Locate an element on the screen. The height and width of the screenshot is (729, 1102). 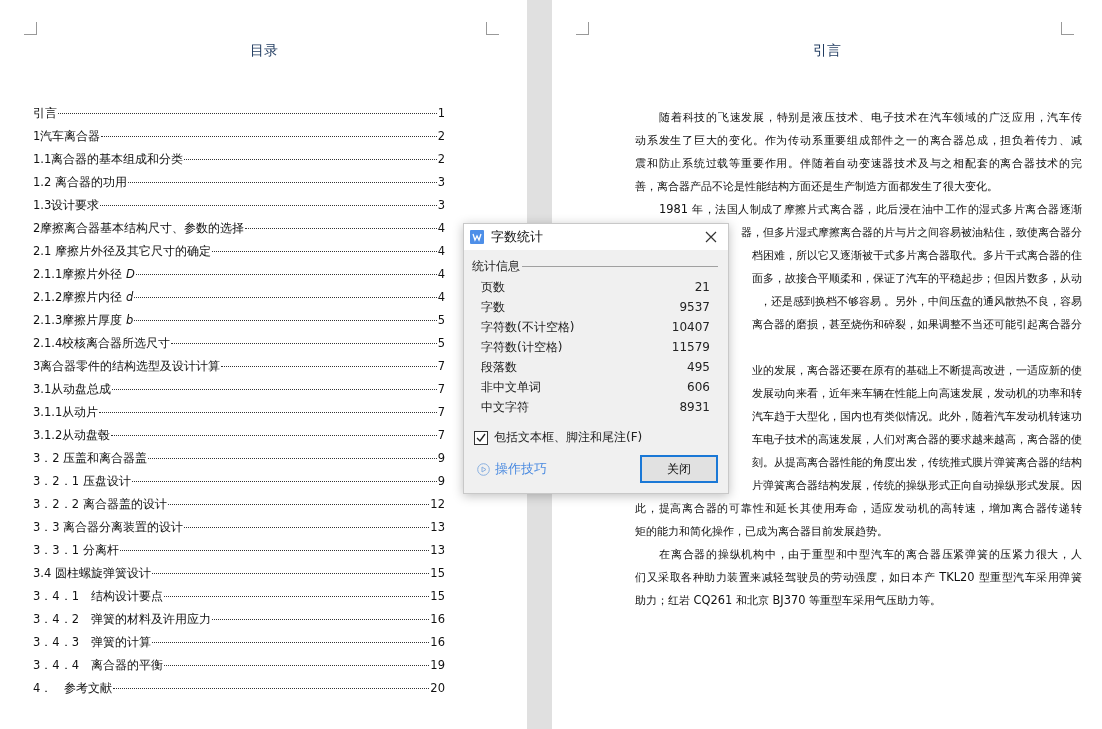
page-heading: 引言 is located at coordinates (827, 50).